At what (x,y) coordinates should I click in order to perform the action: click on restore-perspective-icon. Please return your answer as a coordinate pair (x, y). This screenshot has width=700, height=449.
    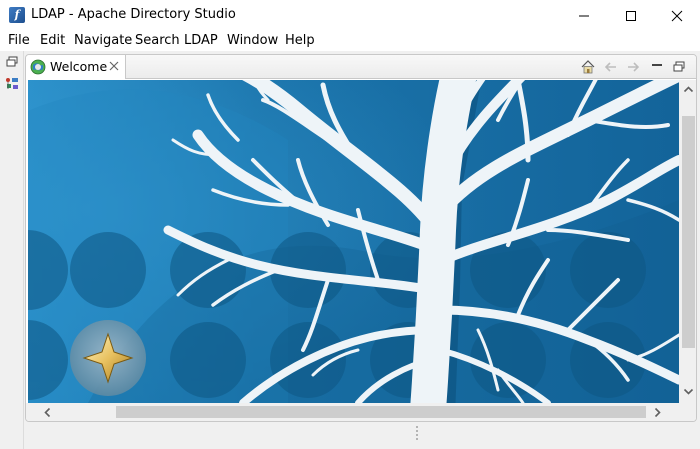
    Looking at the image, I should click on (12, 62).